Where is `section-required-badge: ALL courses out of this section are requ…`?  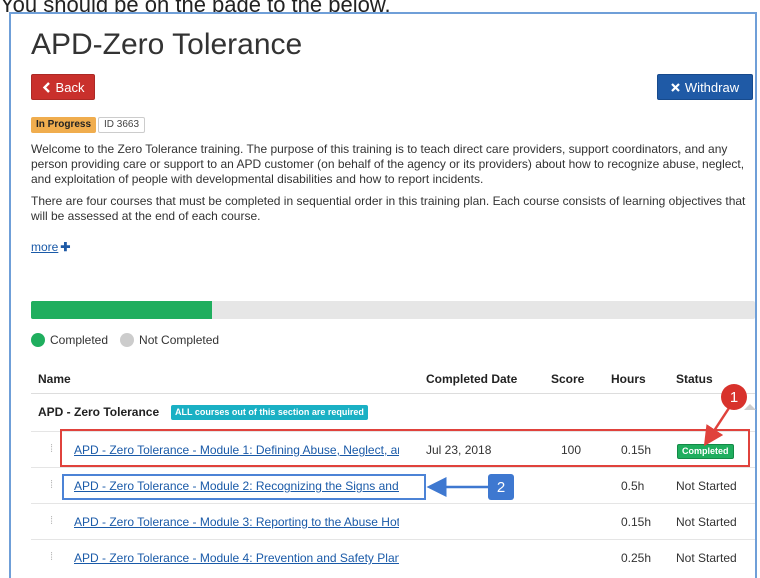
section-required-badge: ALL courses out of this section are requ… is located at coordinates (269, 412).